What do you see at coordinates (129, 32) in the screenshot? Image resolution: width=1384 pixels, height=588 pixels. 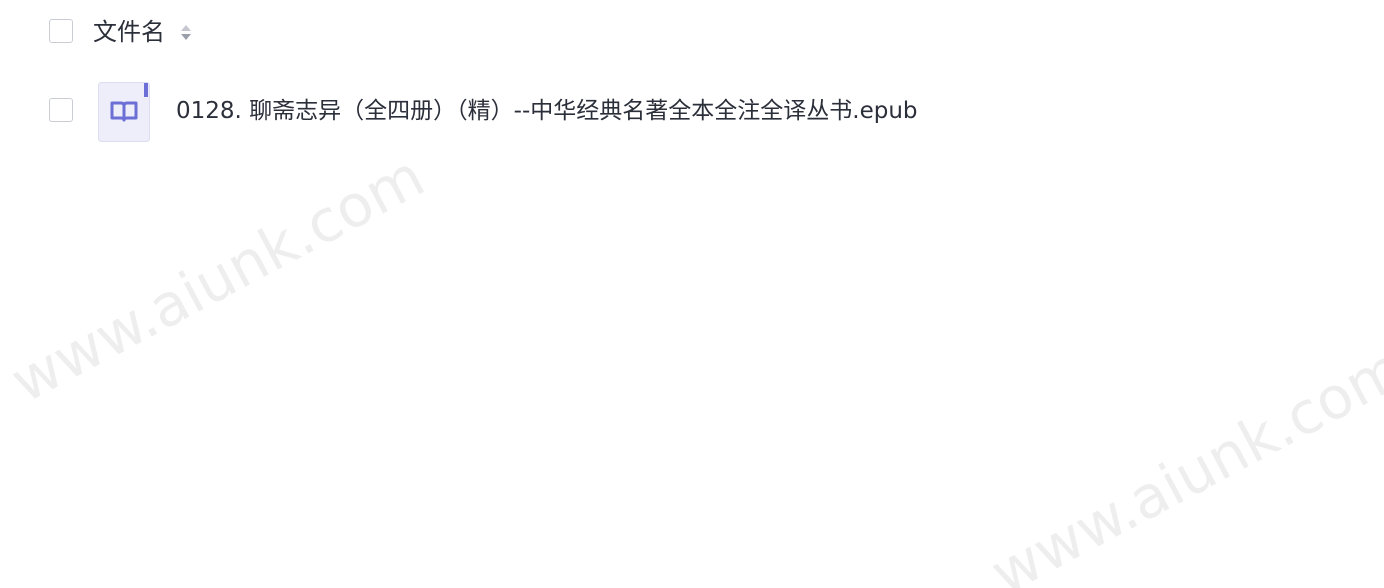 I see `column-title-filename: 文件名` at bounding box center [129, 32].